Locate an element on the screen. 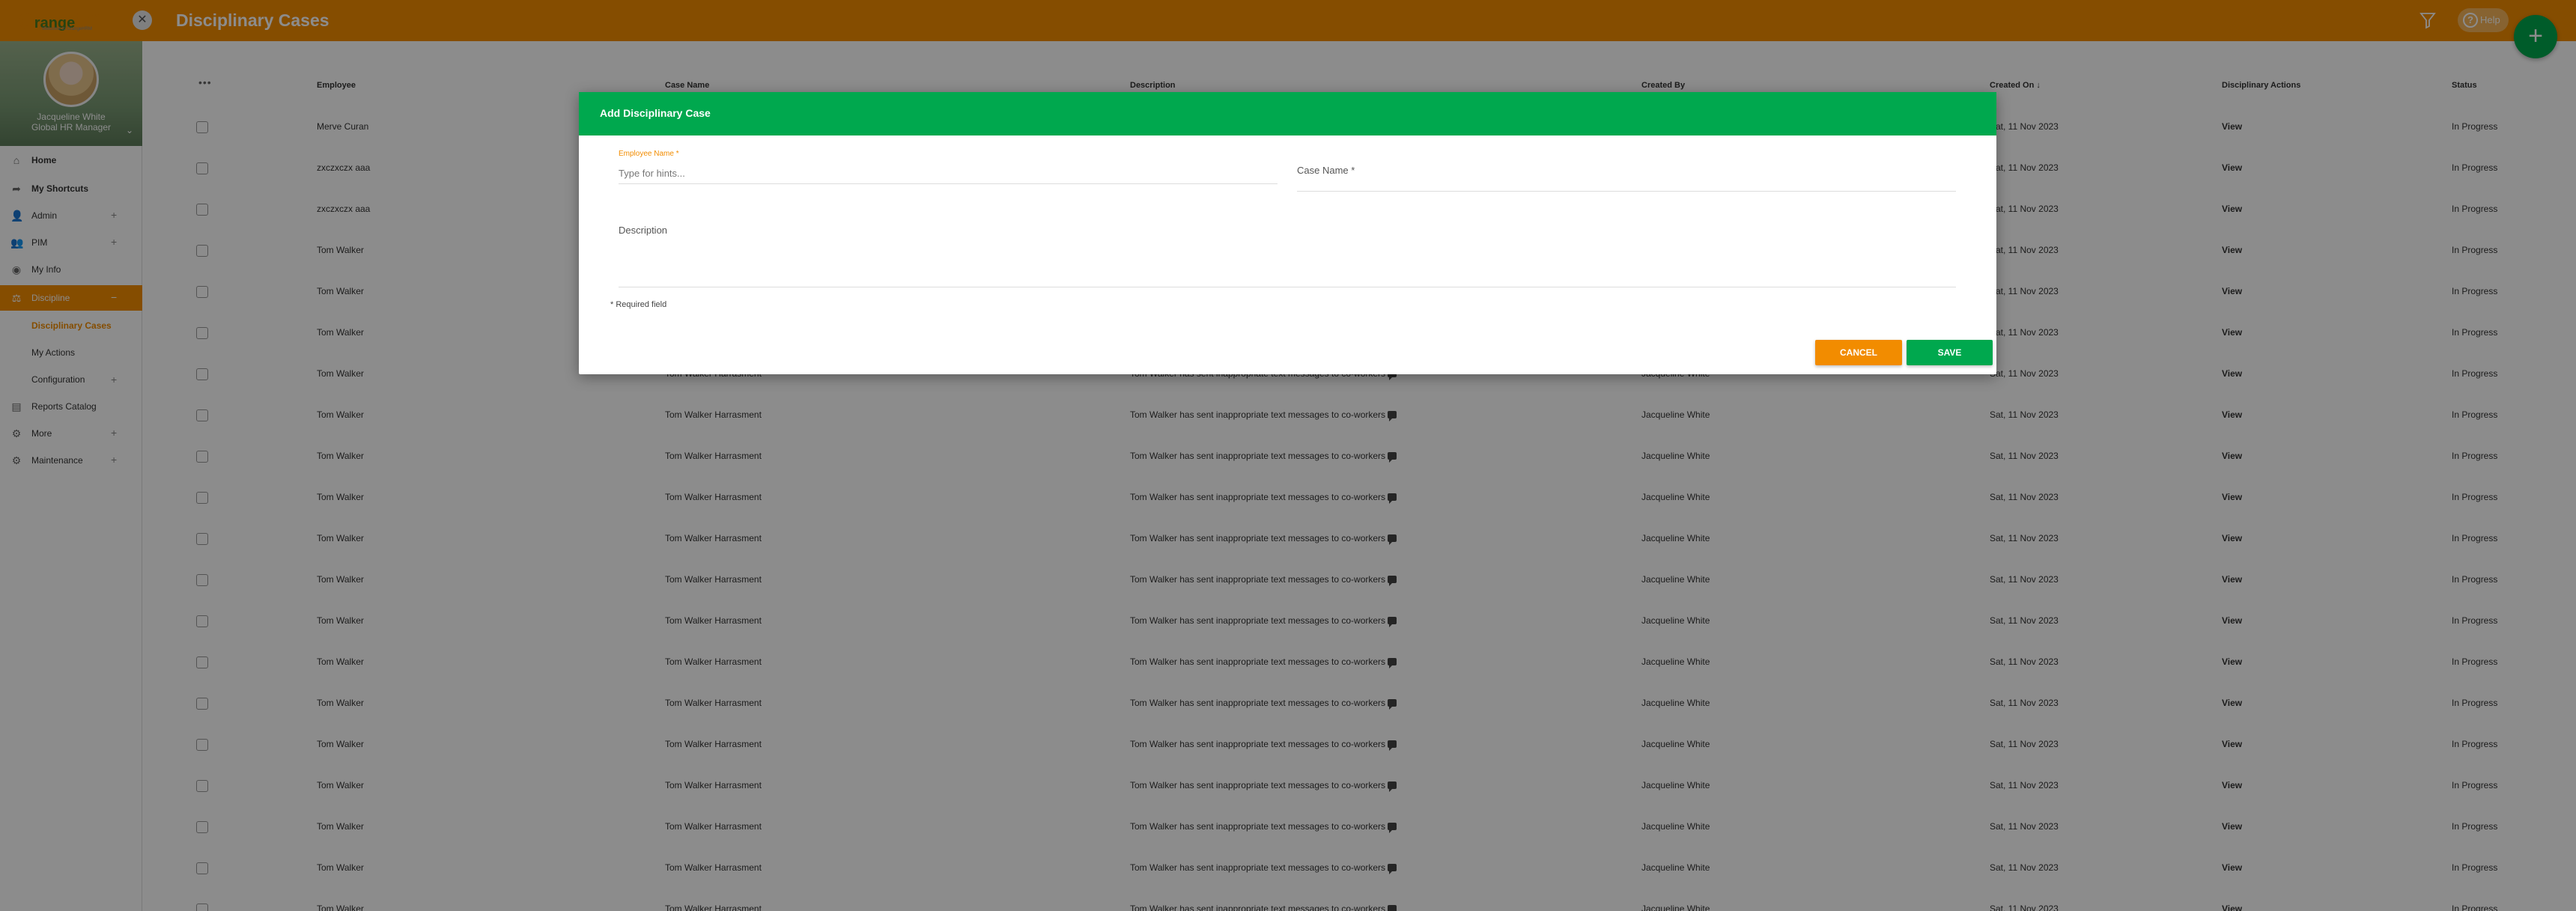 This screenshot has height=911, width=2576. cancel-button: CANCEL is located at coordinates (1858, 352).